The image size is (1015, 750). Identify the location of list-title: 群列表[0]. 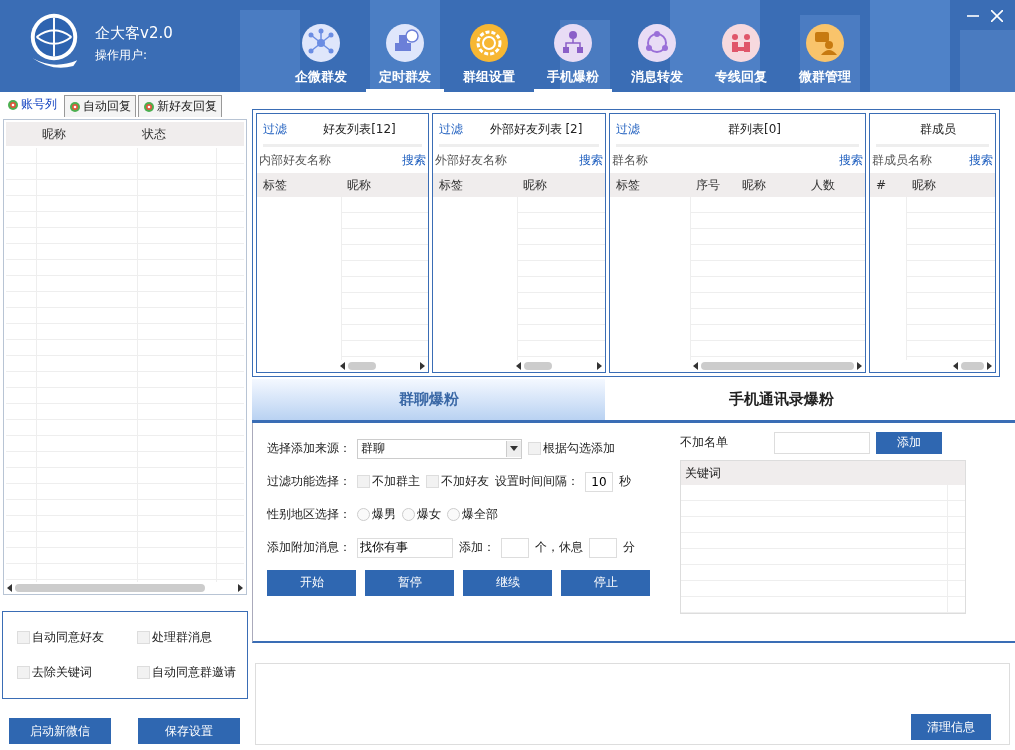
(754, 129).